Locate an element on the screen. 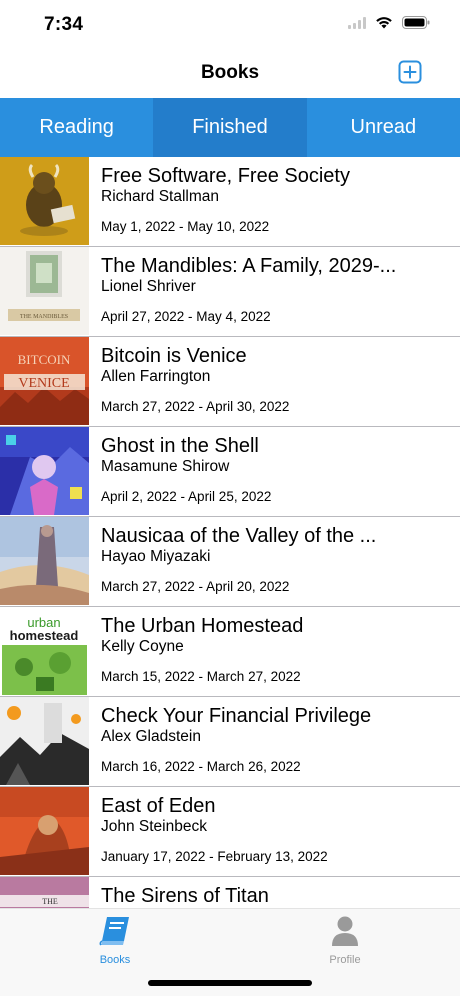 Image resolution: width=460 pixels, height=996 pixels. book-author: Kelly Coyne is located at coordinates (142, 646).